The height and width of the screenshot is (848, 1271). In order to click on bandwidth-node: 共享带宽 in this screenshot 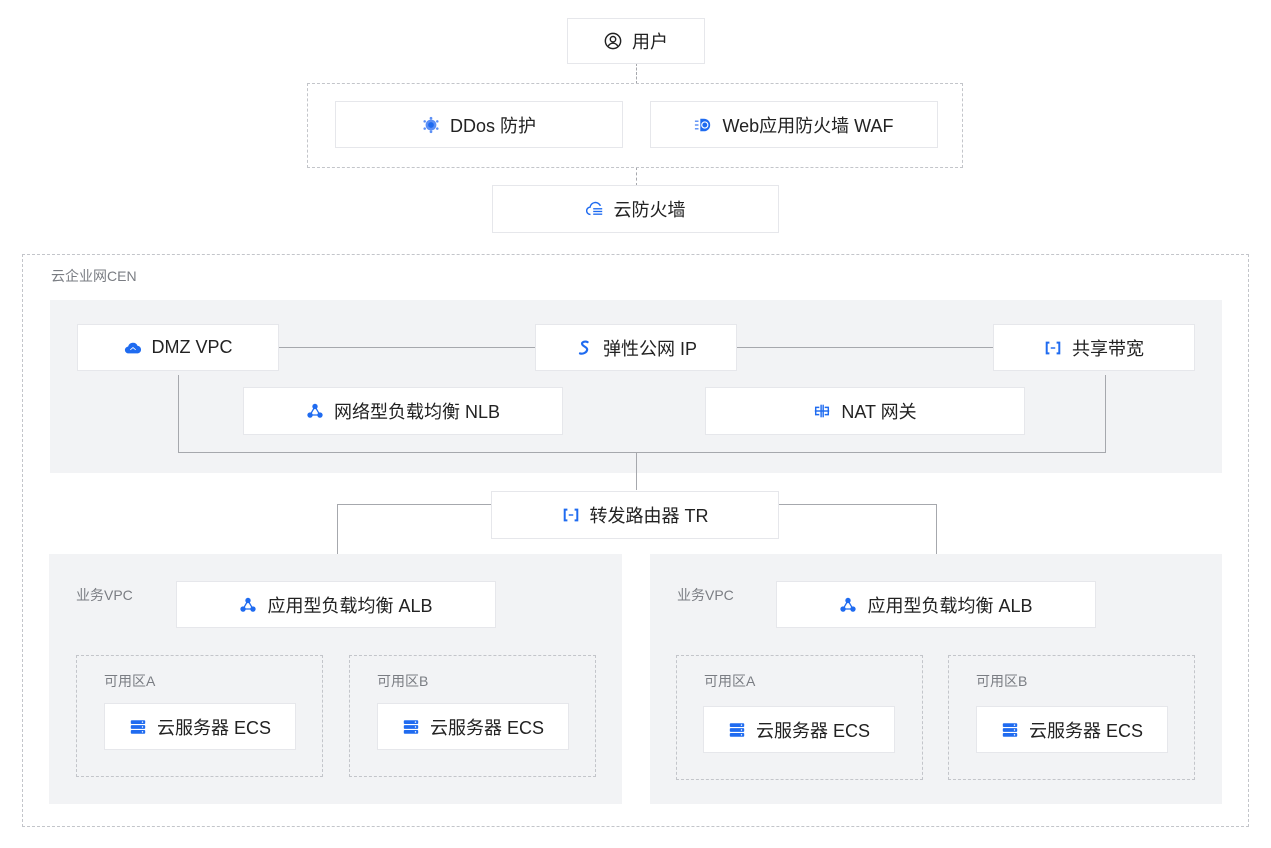, I will do `click(1094, 347)`.